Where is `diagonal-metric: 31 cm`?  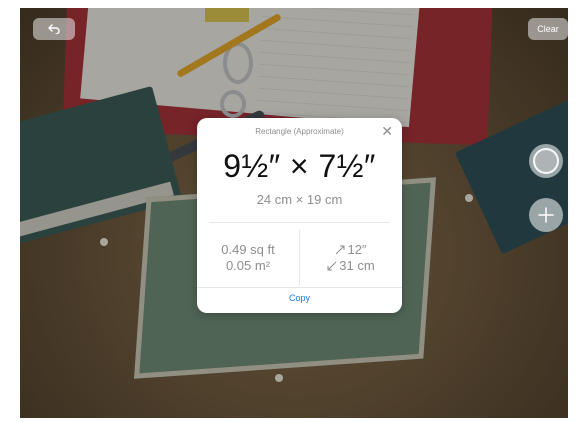 diagonal-metric: 31 cm is located at coordinates (357, 265).